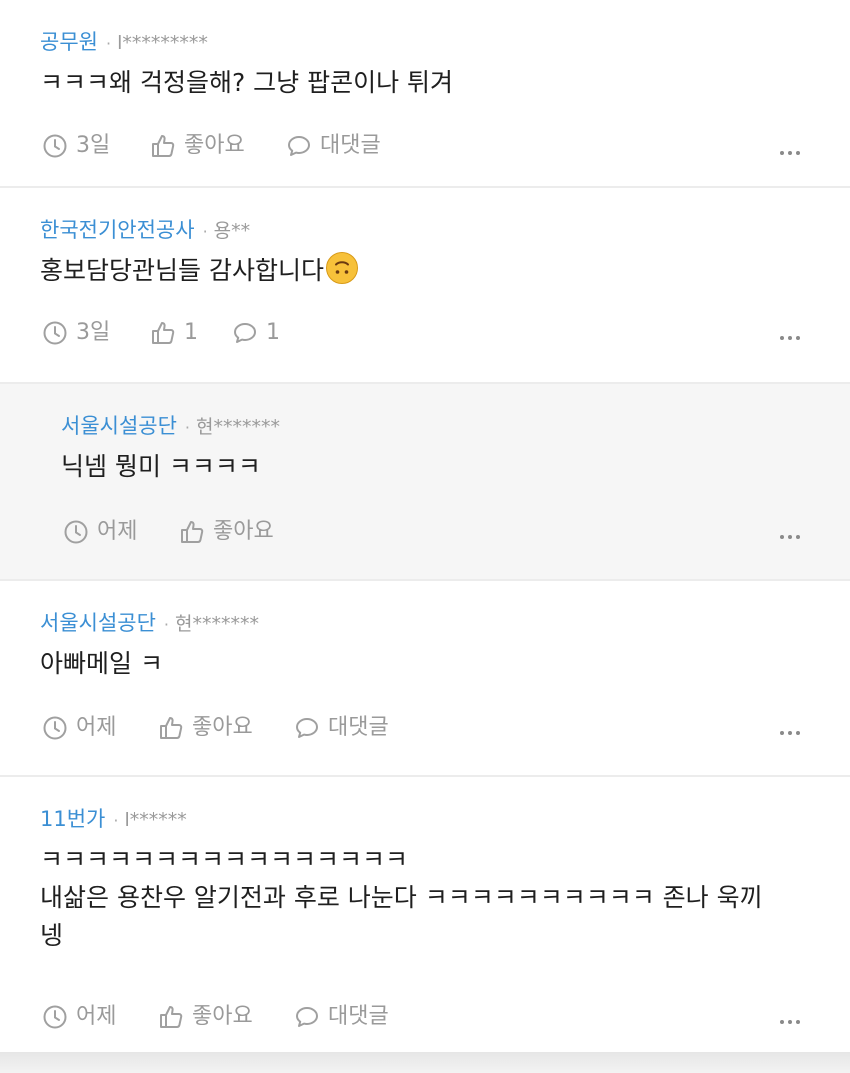 The height and width of the screenshot is (1073, 850). I want to click on like-count: 1, so click(191, 332).